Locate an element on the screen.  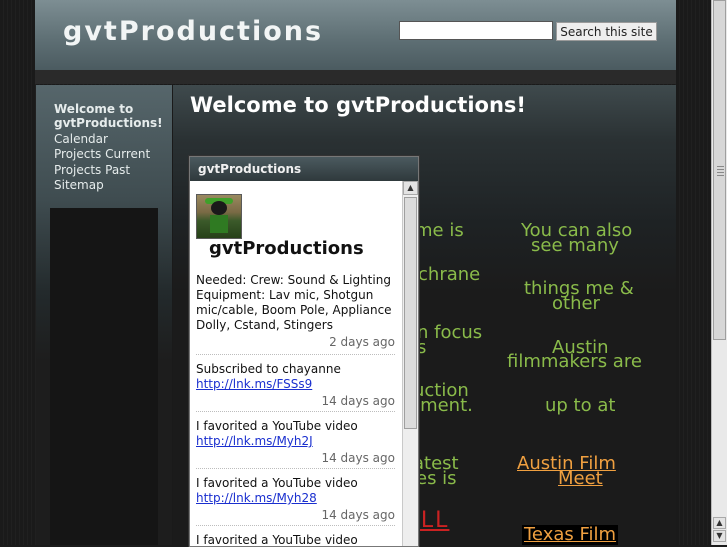
search-input is located at coordinates (476, 30).